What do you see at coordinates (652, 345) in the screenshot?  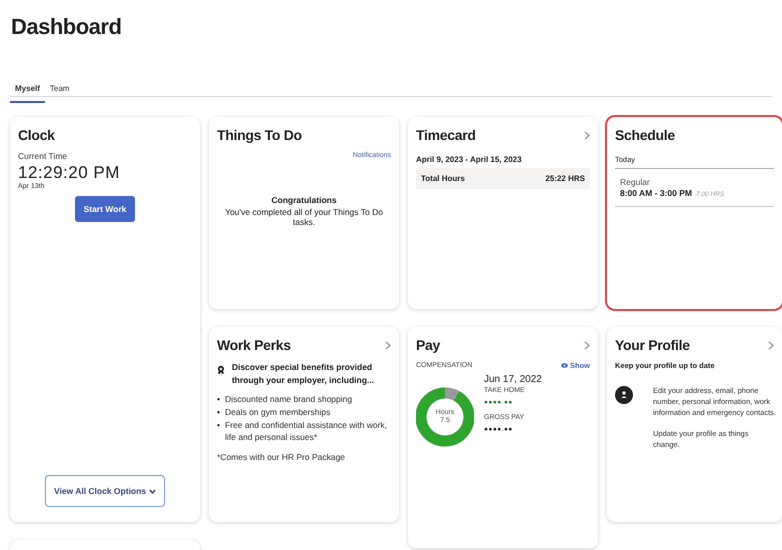 I see `card-title: Your Profile` at bounding box center [652, 345].